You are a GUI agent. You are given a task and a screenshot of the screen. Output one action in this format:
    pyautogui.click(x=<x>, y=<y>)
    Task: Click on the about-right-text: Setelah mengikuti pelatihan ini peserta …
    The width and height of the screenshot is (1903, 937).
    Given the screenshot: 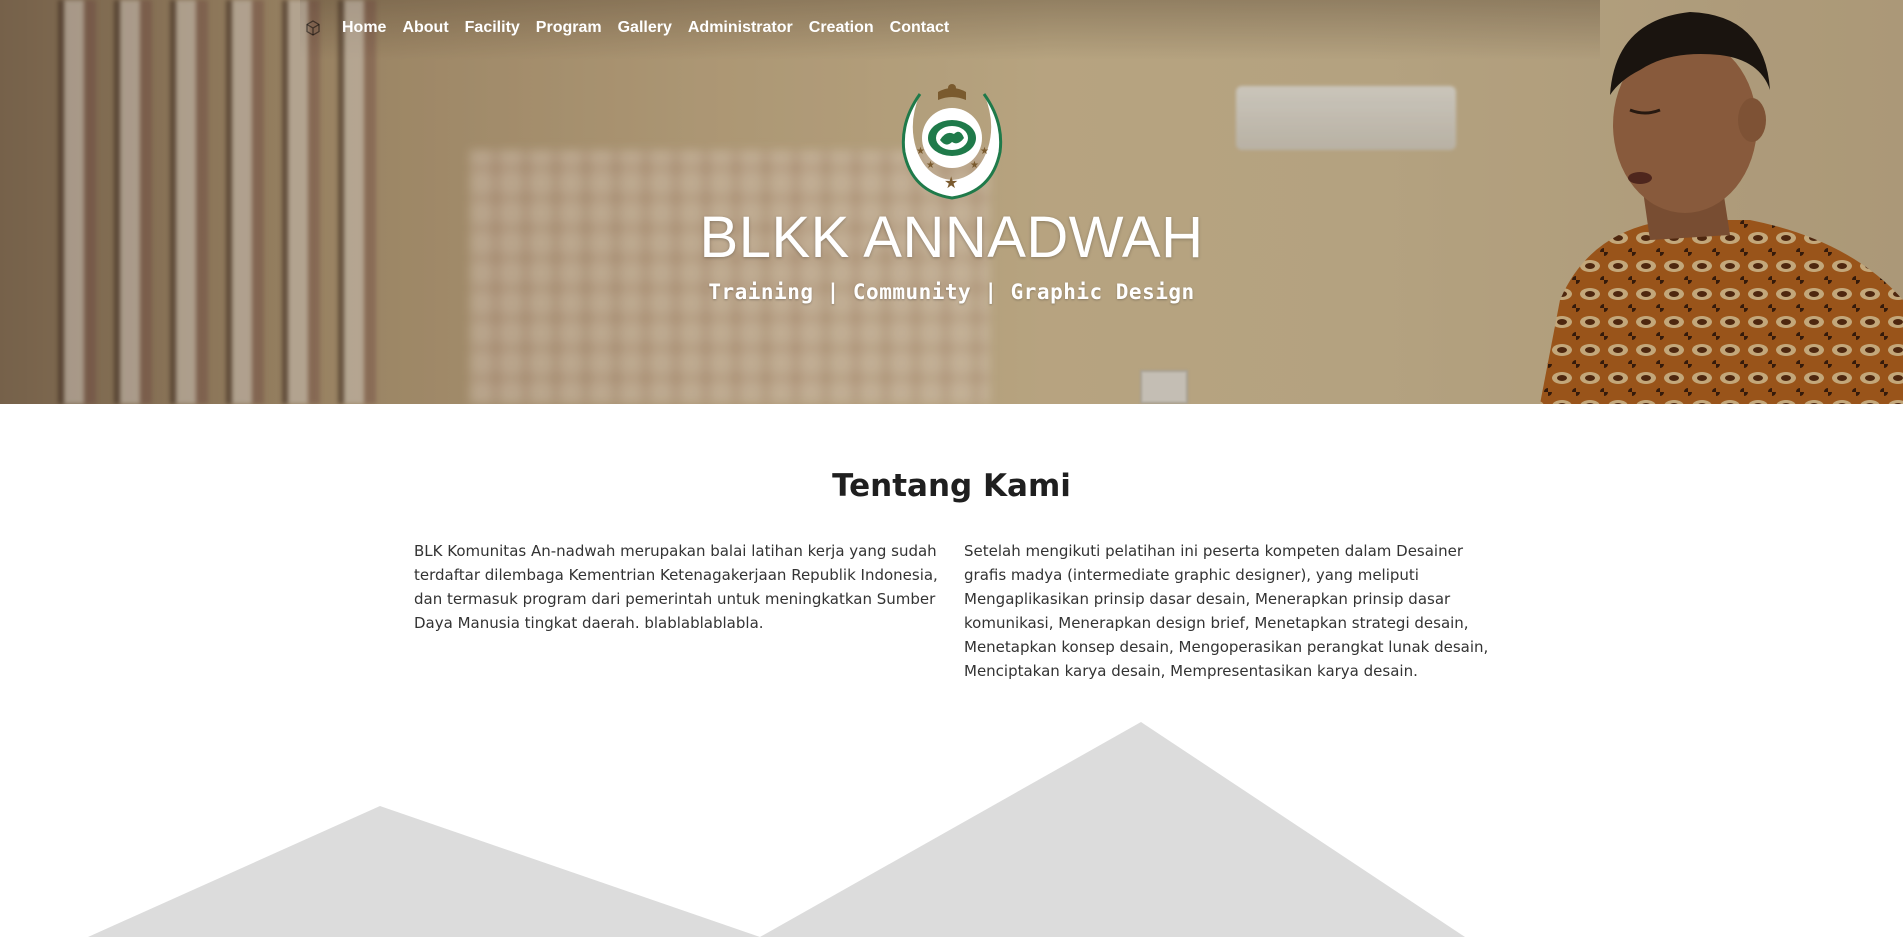 What is the action you would take?
    pyautogui.click(x=1226, y=611)
    